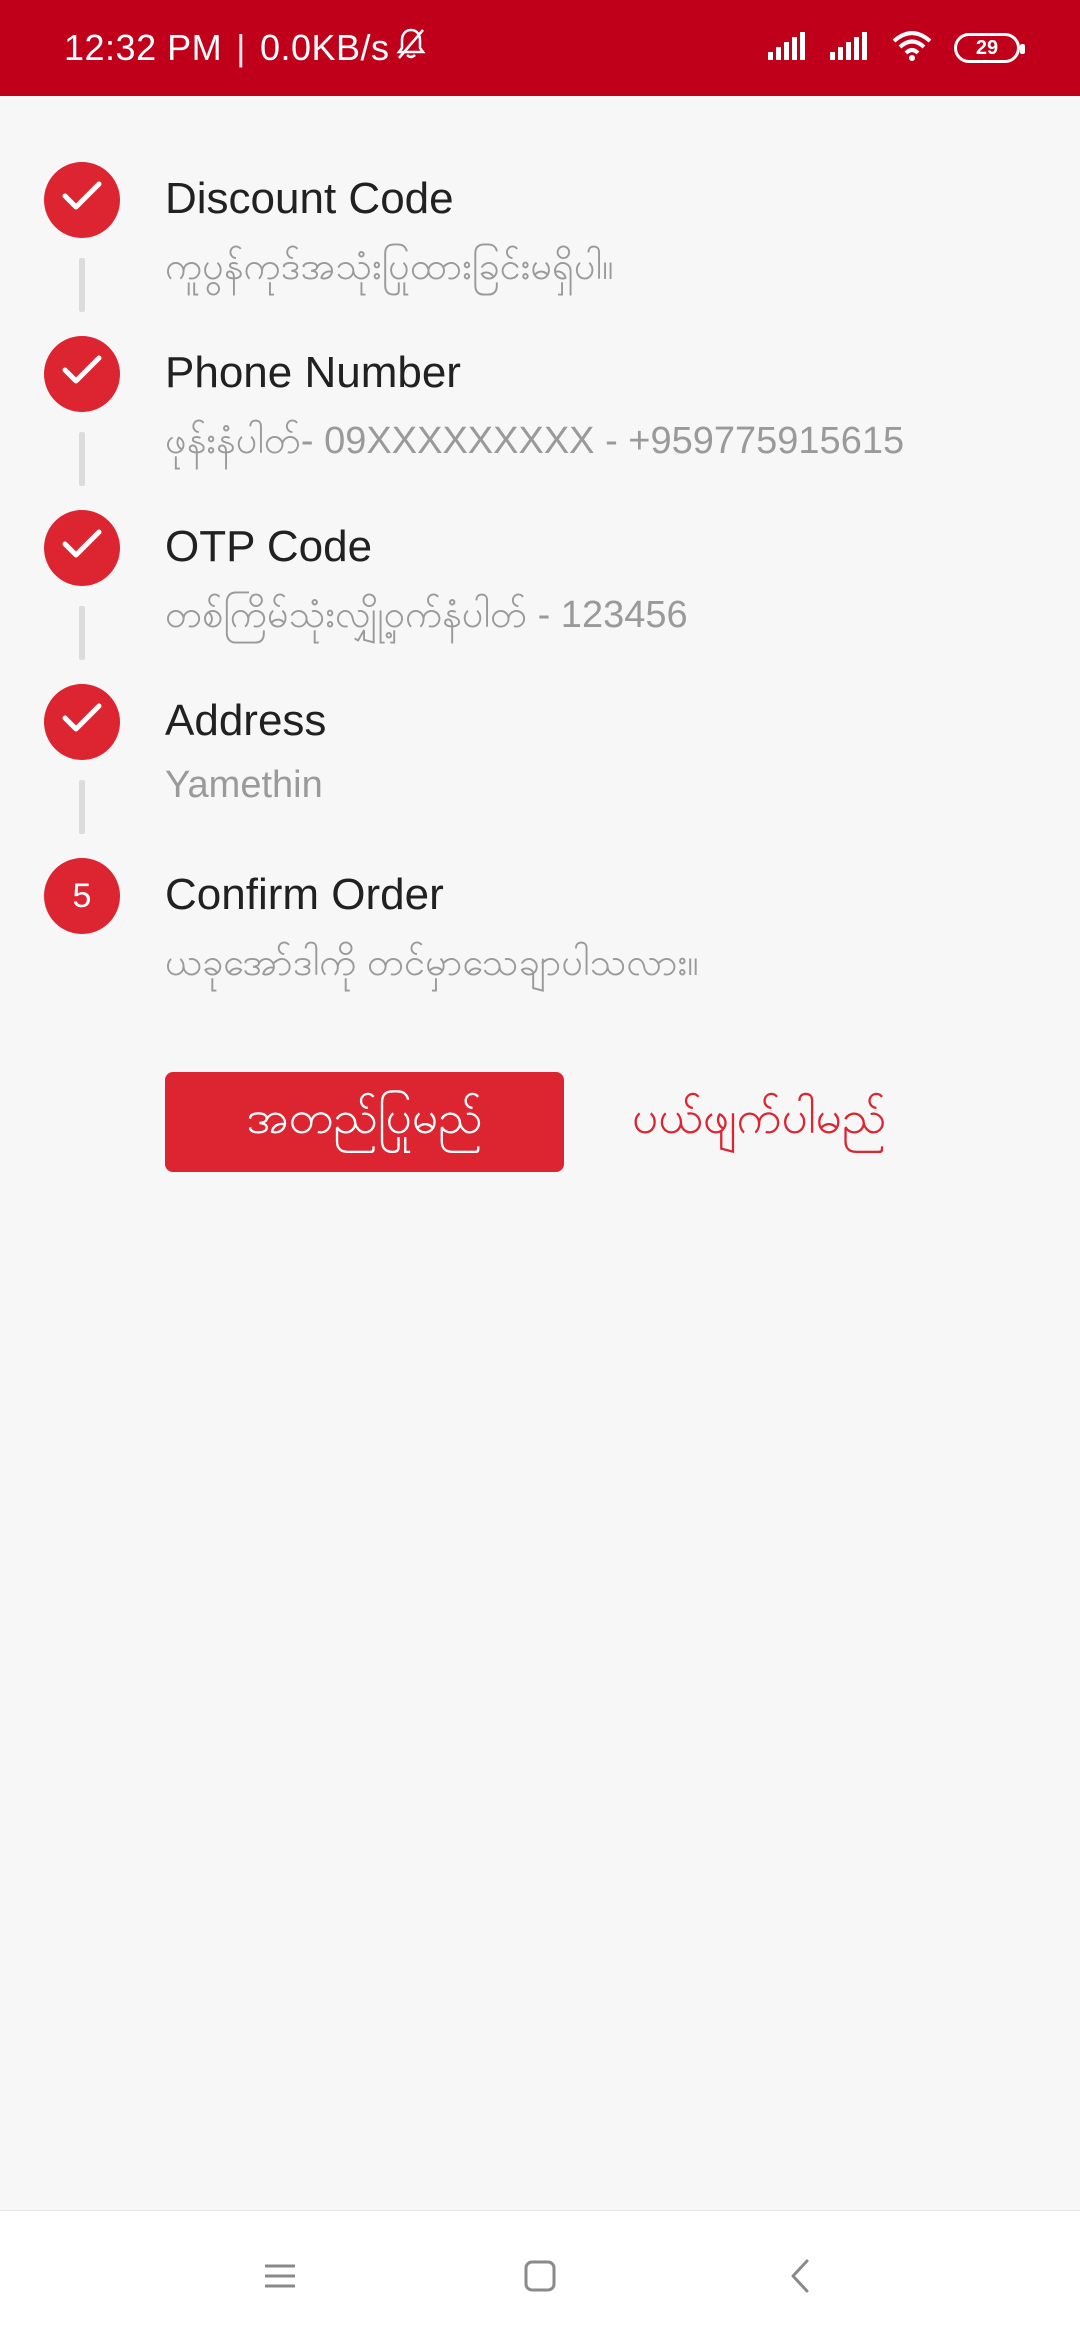 The image size is (1080, 2340). What do you see at coordinates (987, 47) in the screenshot?
I see `battery-level: 29` at bounding box center [987, 47].